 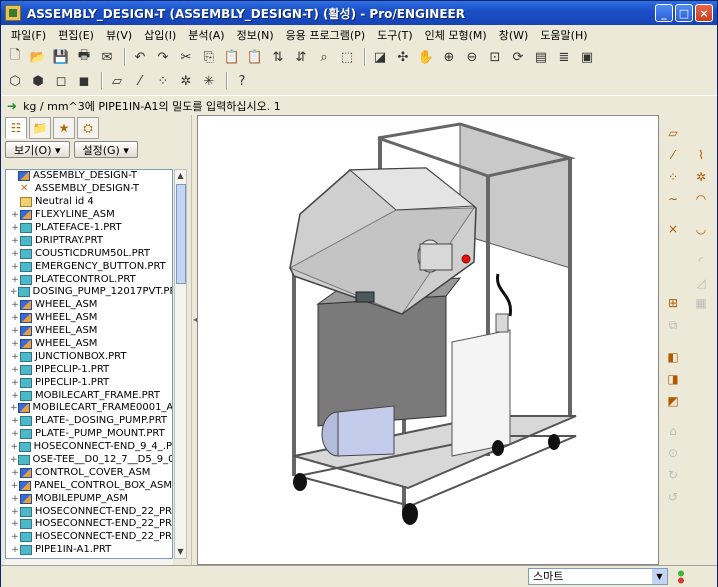 I want to click on tree-node: Neutral id 4, so click(x=89, y=202).